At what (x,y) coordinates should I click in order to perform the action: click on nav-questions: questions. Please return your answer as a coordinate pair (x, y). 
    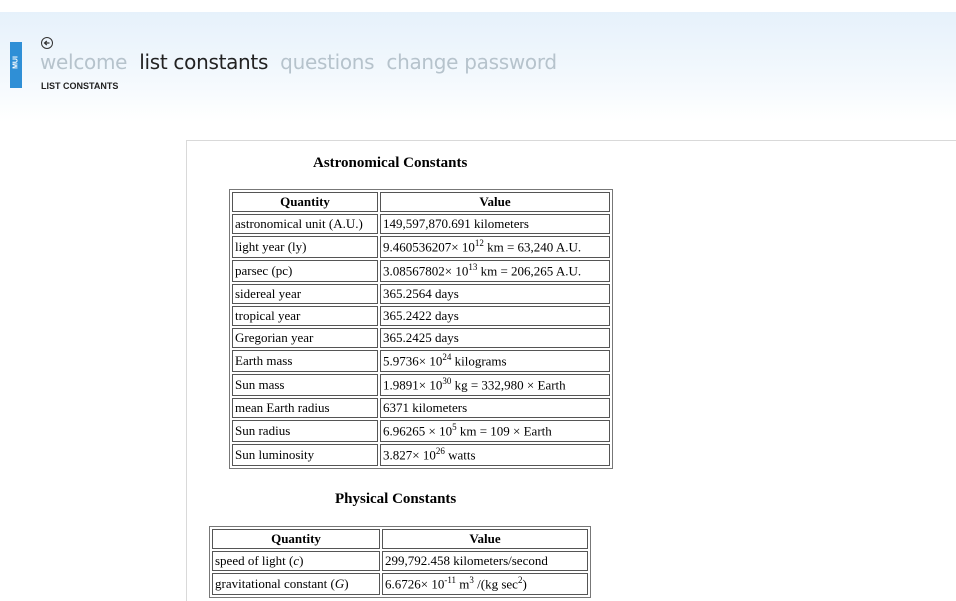
    Looking at the image, I should click on (327, 62).